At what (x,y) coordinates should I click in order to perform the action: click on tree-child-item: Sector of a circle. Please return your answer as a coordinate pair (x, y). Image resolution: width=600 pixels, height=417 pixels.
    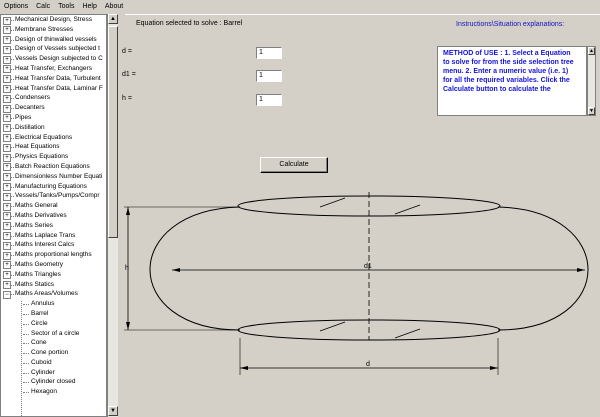
    Looking at the image, I should click on (53, 334).